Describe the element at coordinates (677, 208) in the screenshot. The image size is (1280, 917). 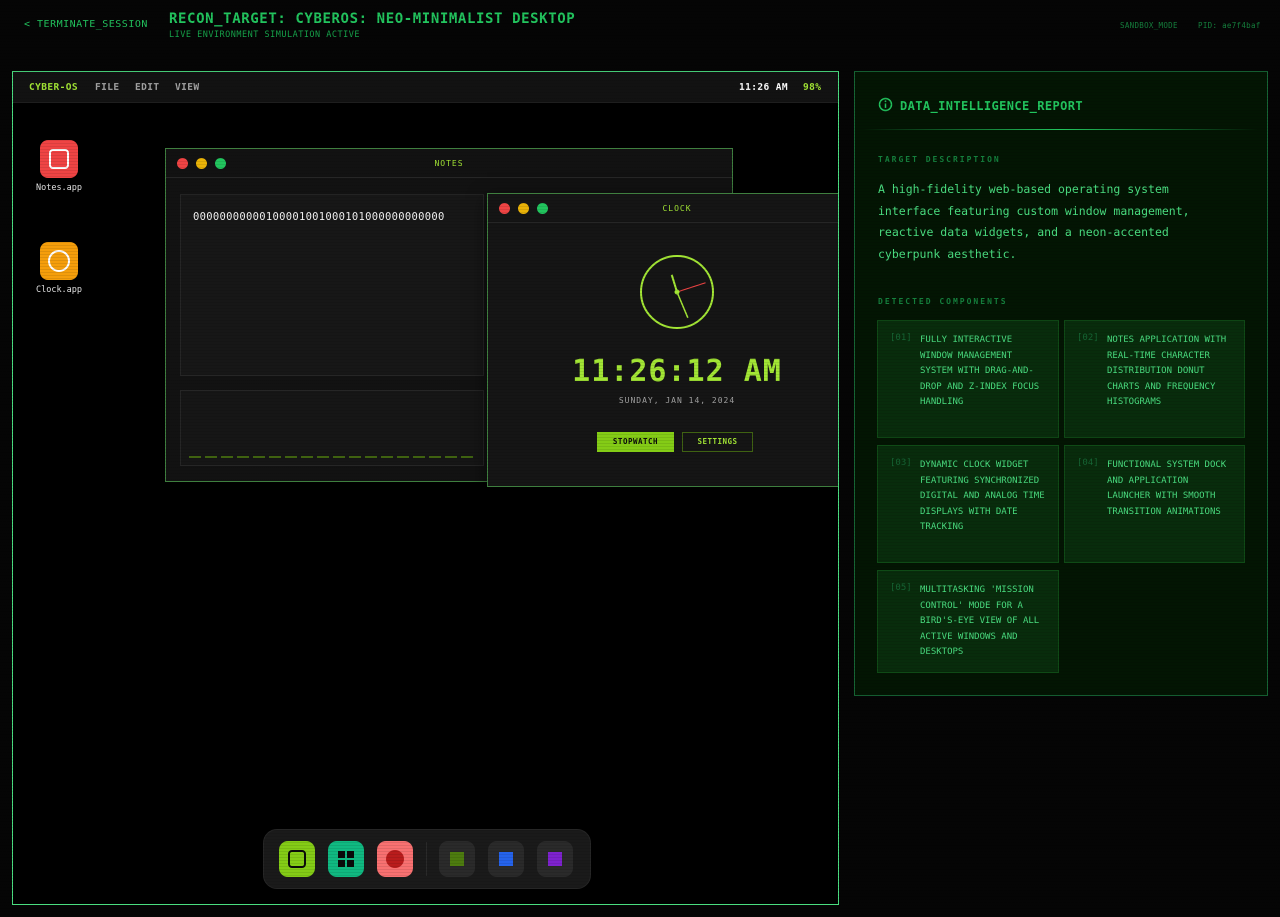
I see `clock-window-title: CLOCK` at that location.